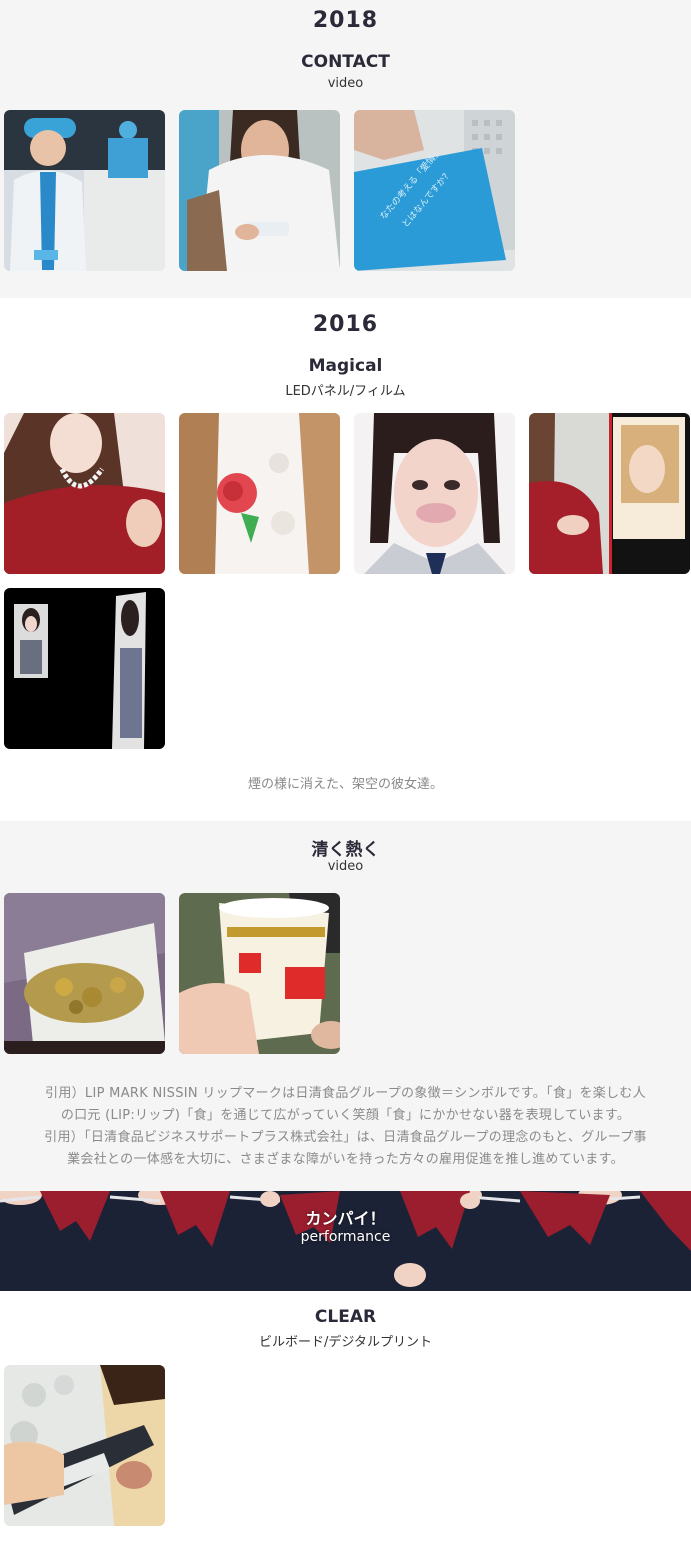  Describe the element at coordinates (345, 850) in the screenshot. I see `work-title: 清く熱く` at that location.